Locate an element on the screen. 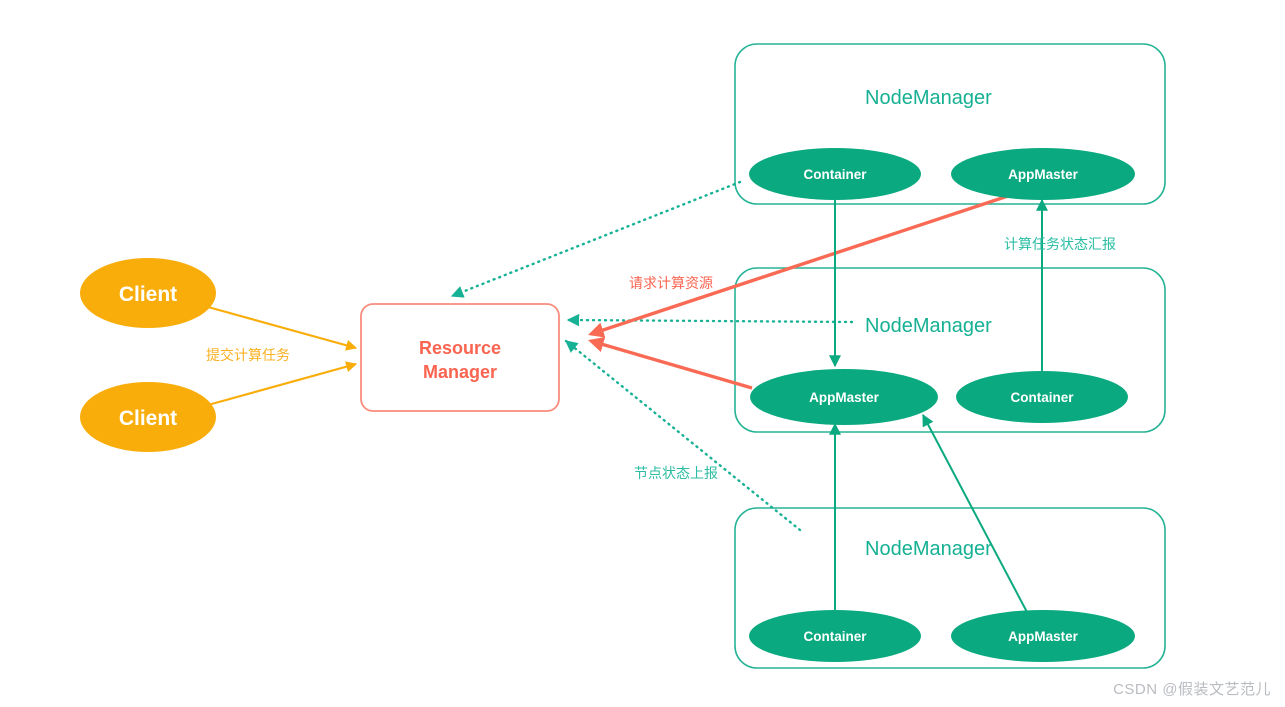  nodemanager-label-1: NodeManager is located at coordinates (928, 98).